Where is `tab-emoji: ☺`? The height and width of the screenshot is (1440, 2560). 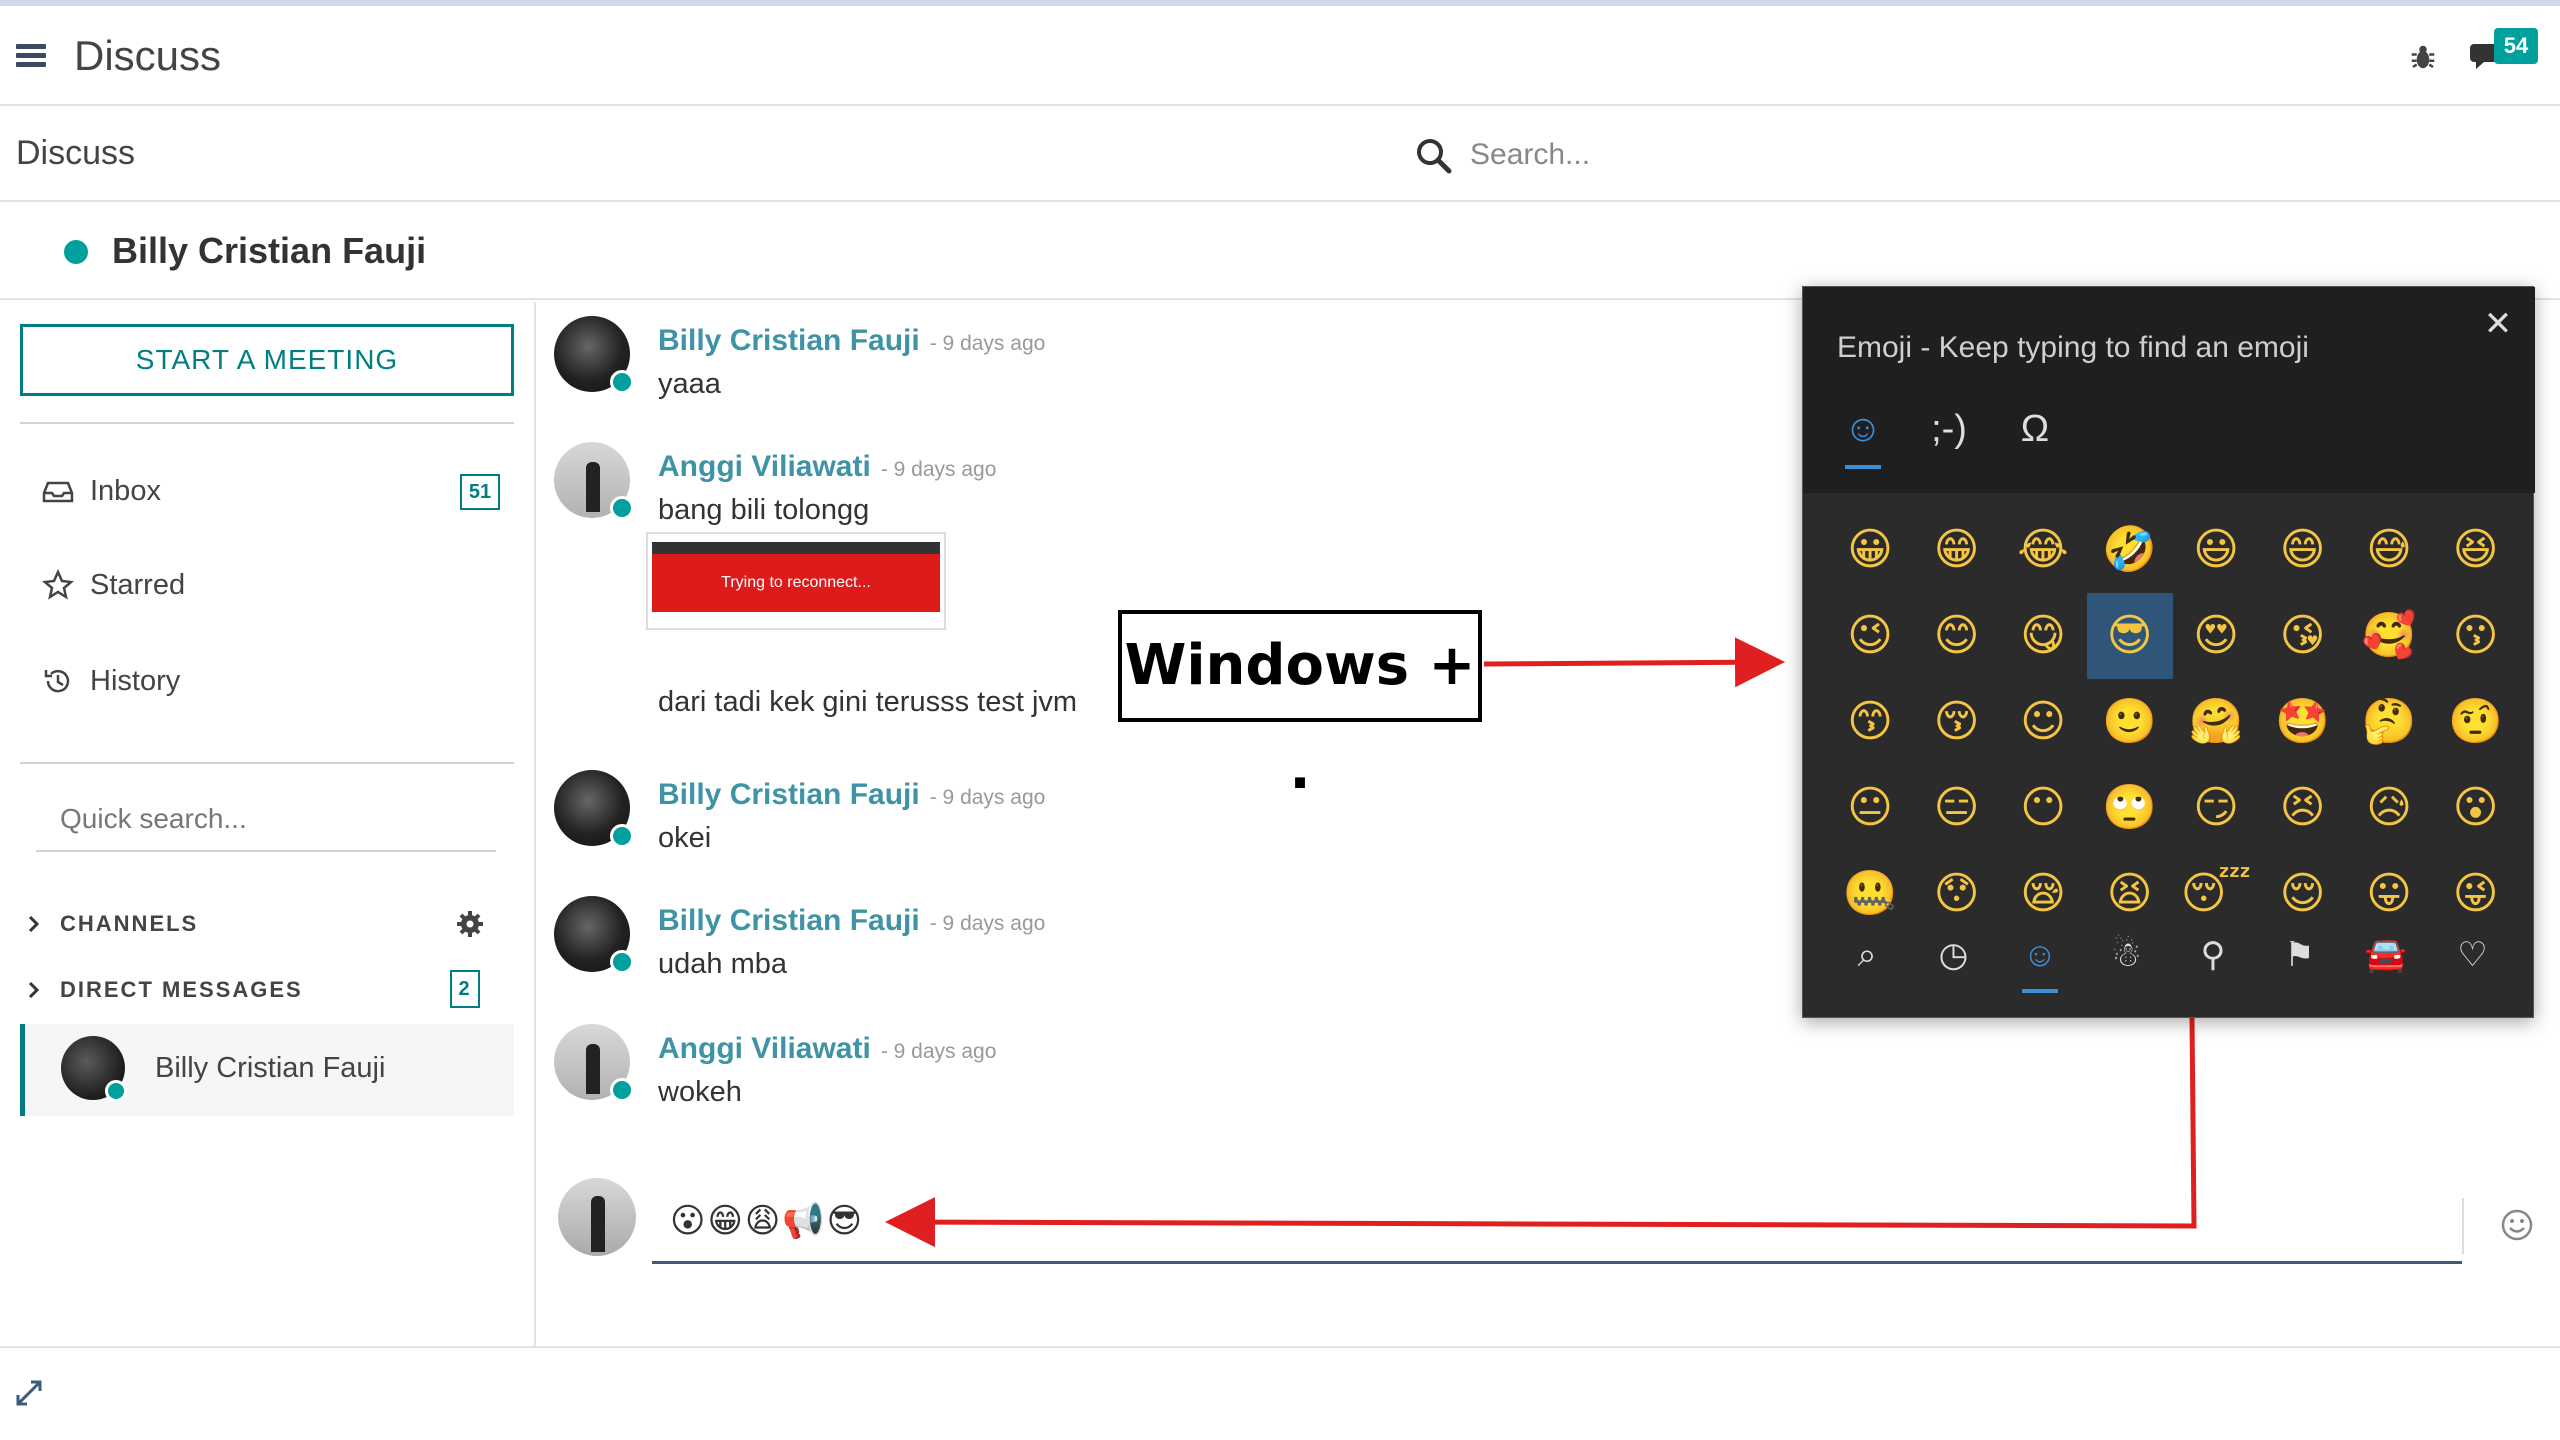 tab-emoji: ☺ is located at coordinates (1863, 434).